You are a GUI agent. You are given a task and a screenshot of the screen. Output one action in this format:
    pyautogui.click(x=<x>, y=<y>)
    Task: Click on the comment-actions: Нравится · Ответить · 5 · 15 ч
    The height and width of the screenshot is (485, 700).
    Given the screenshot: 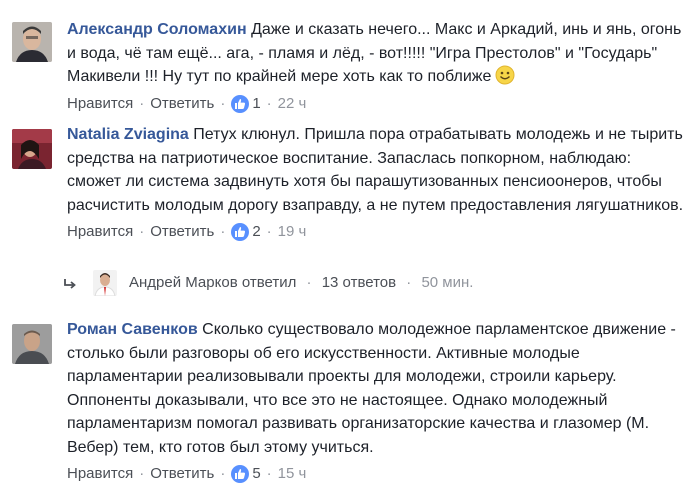 What is the action you would take?
    pyautogui.click(x=377, y=474)
    